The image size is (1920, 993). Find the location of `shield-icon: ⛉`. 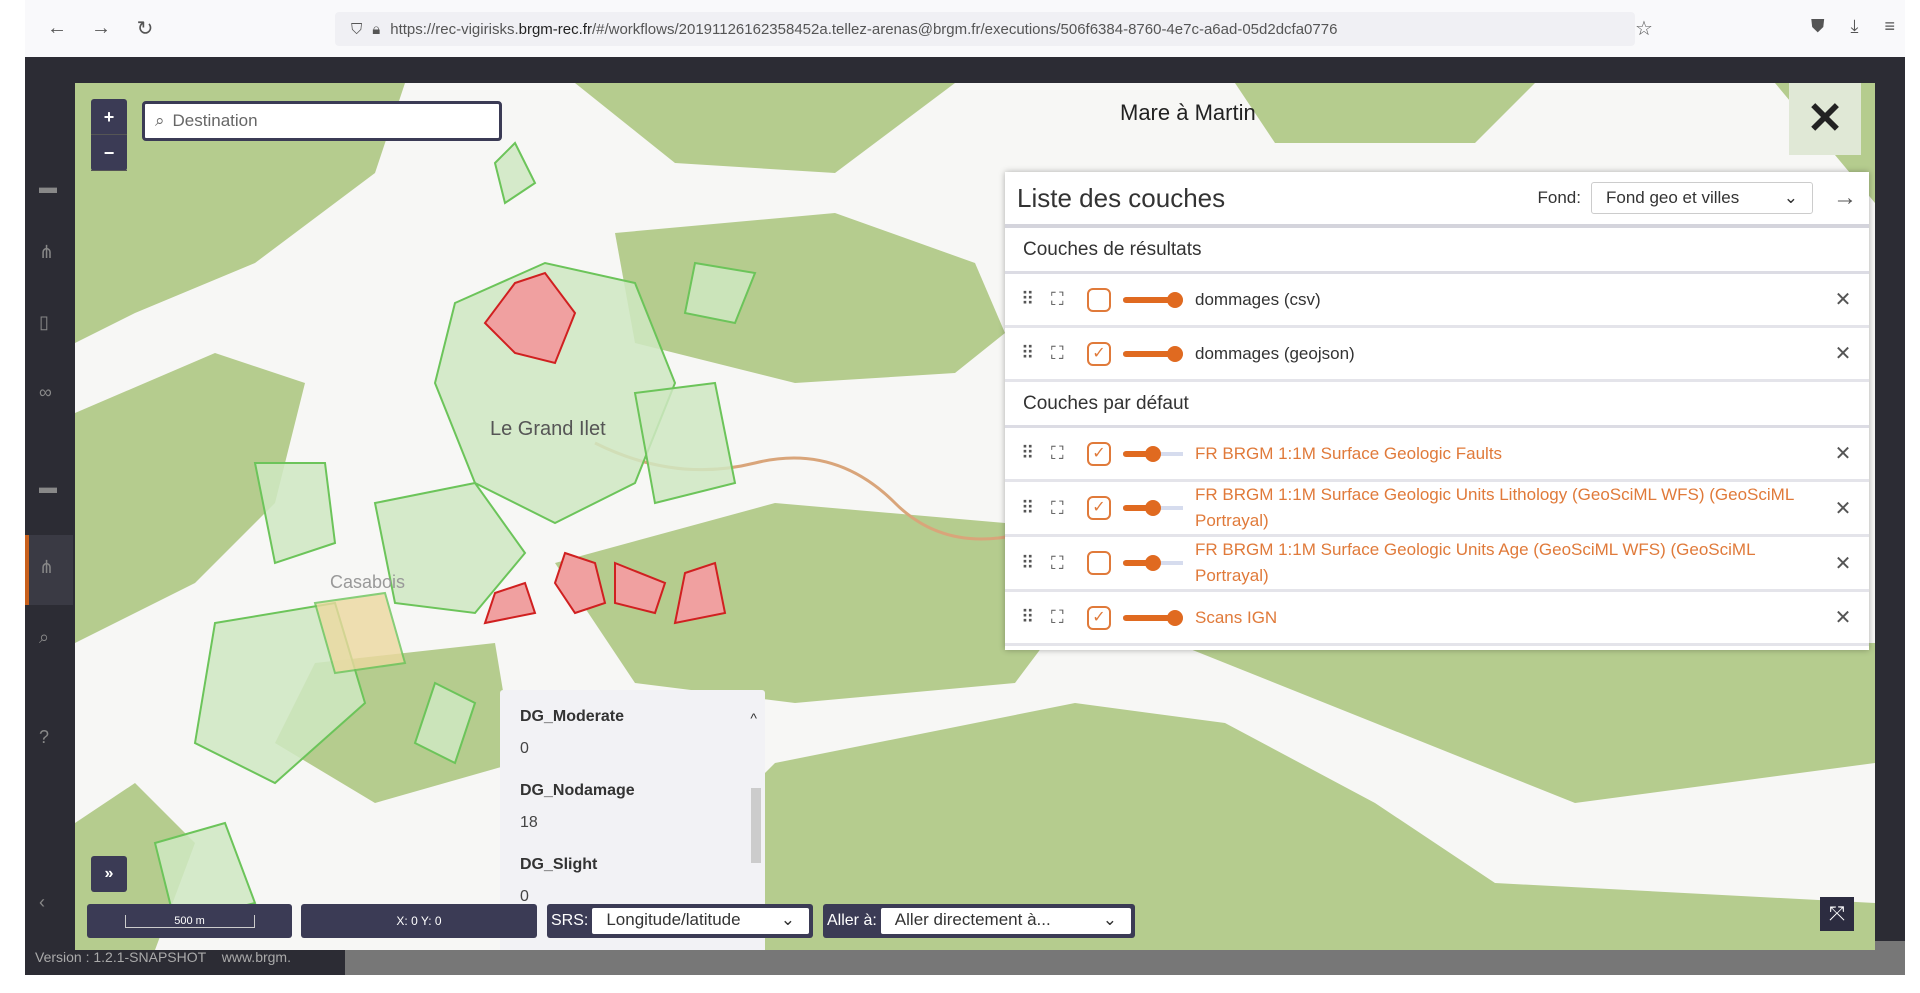

shield-icon: ⛉ is located at coordinates (357, 29).